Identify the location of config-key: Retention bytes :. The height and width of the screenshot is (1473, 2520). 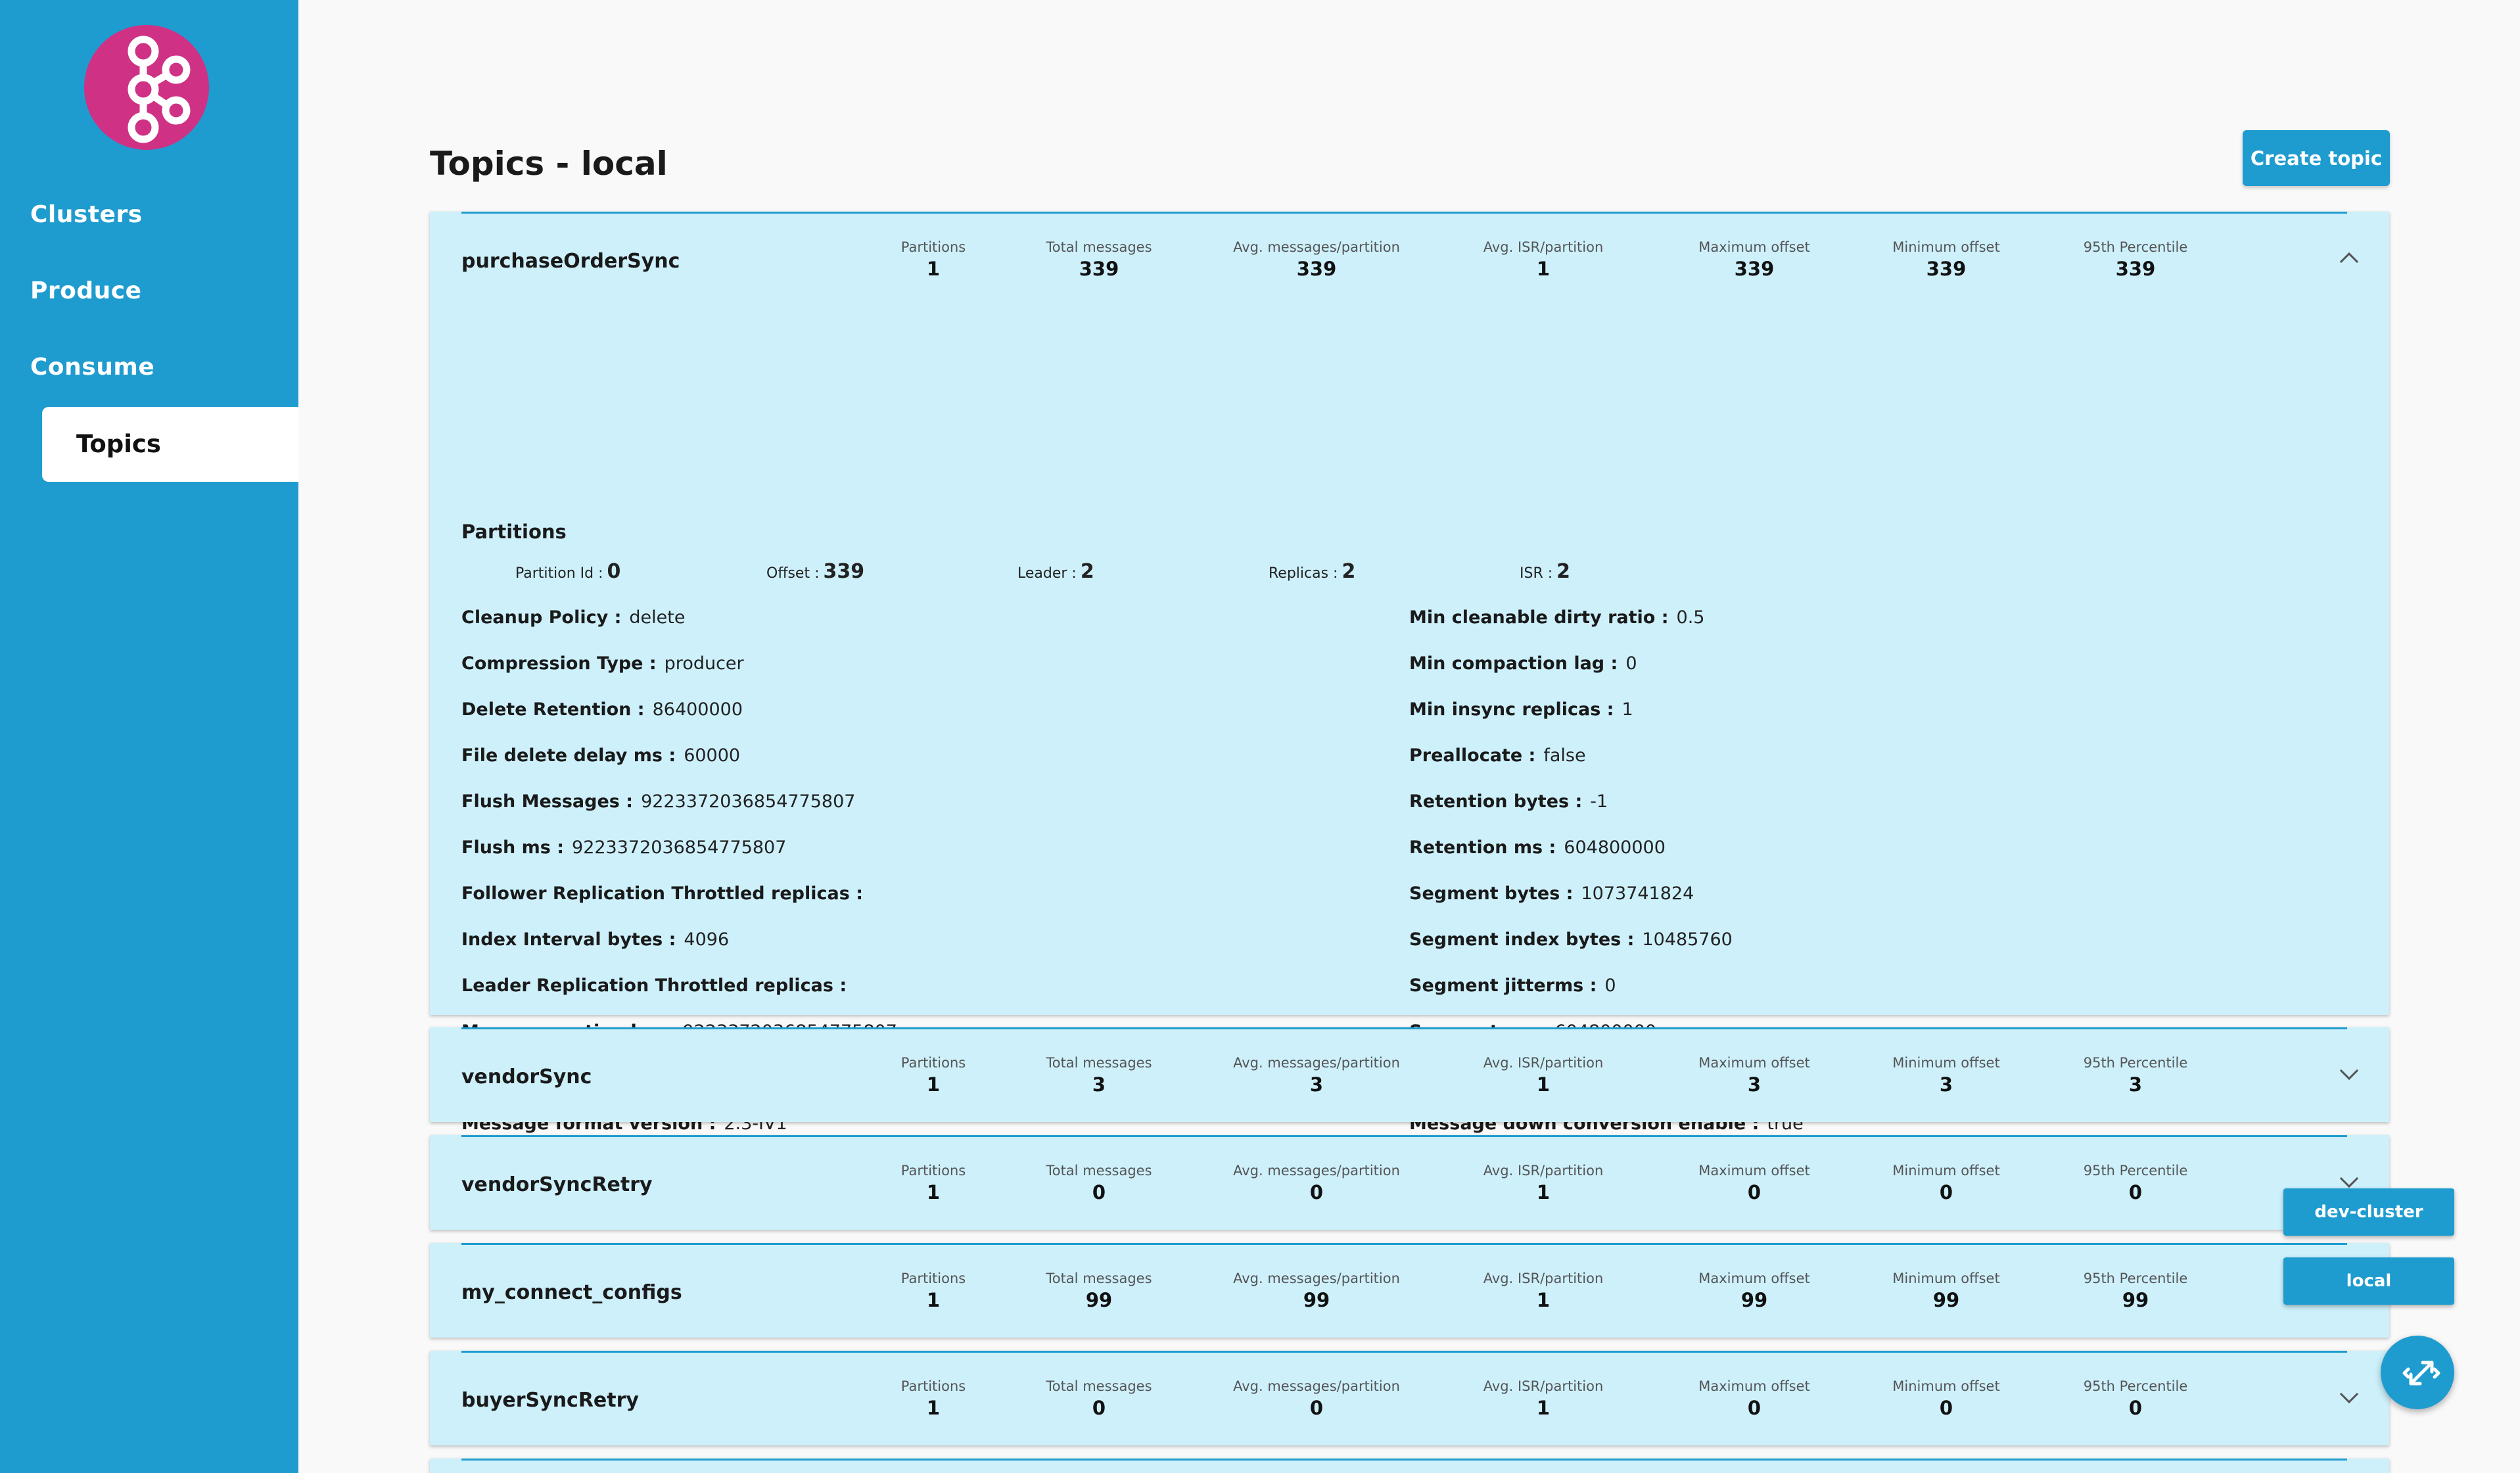
(1496, 801).